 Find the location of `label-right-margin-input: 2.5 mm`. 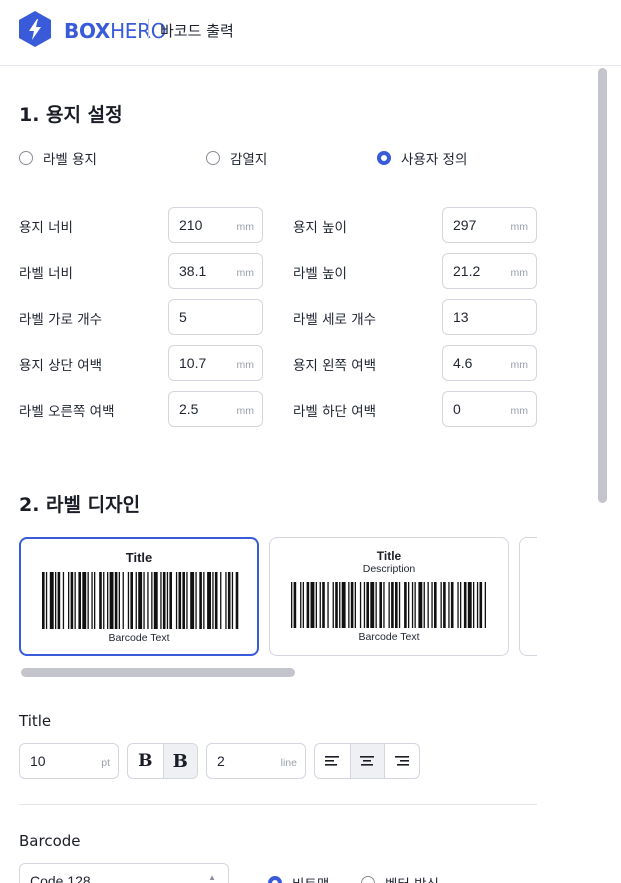

label-right-margin-input: 2.5 mm is located at coordinates (215, 409).